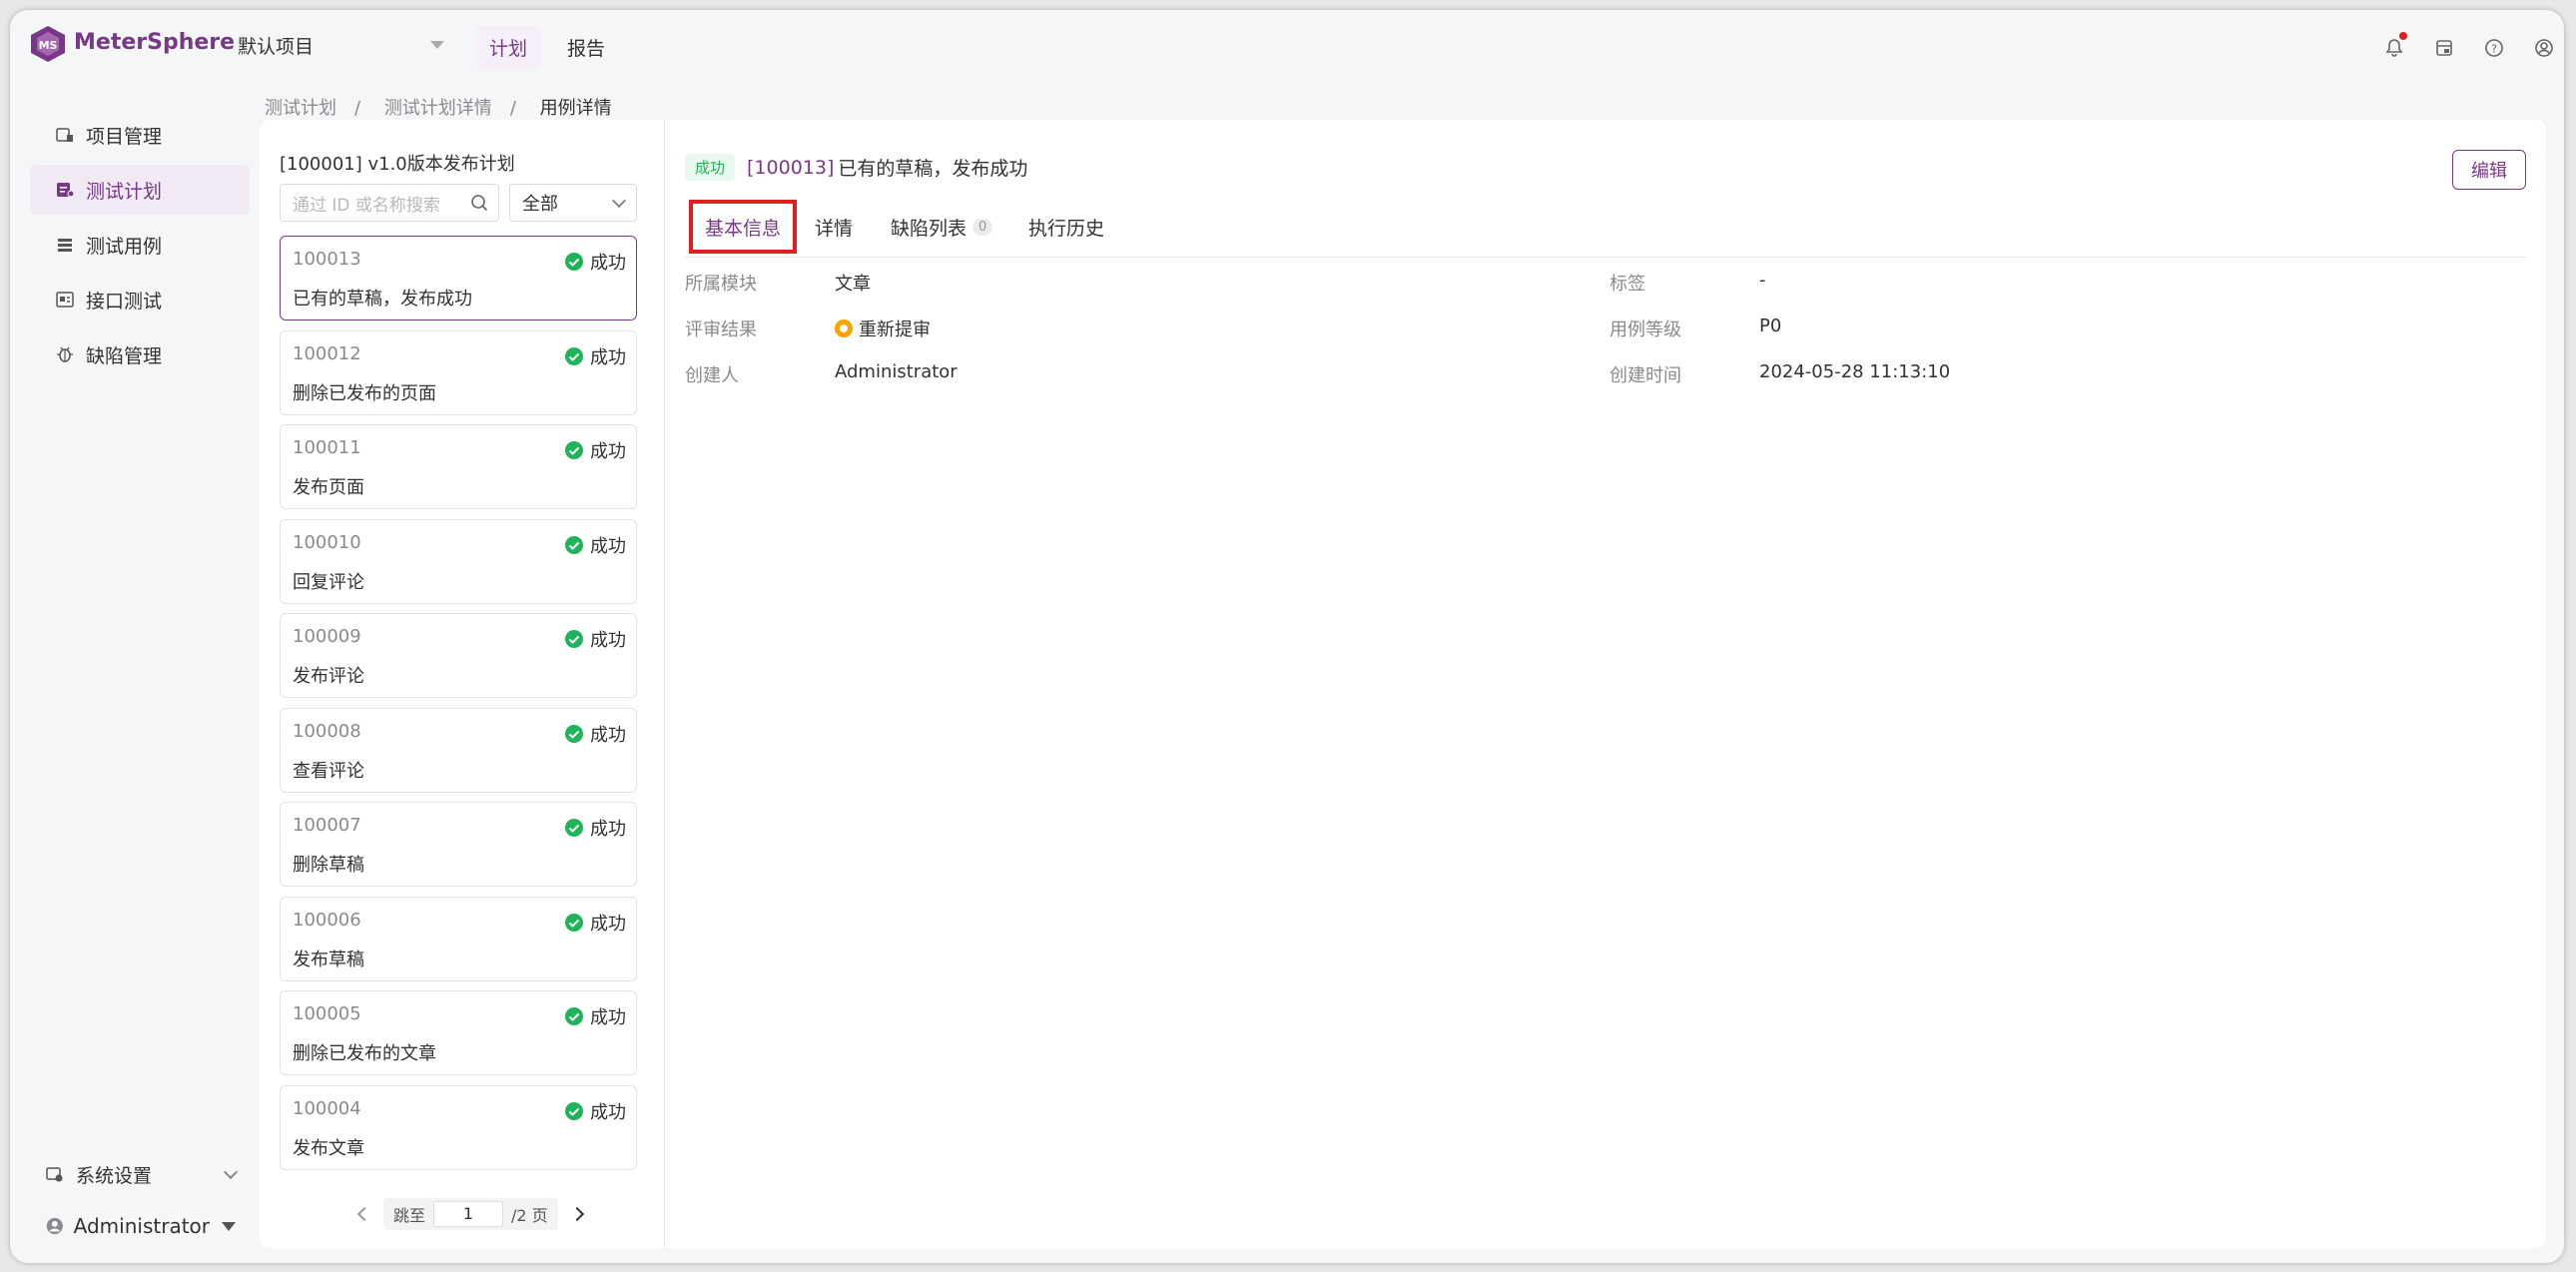  What do you see at coordinates (619, 200) in the screenshot?
I see `chevron-down-icon` at bounding box center [619, 200].